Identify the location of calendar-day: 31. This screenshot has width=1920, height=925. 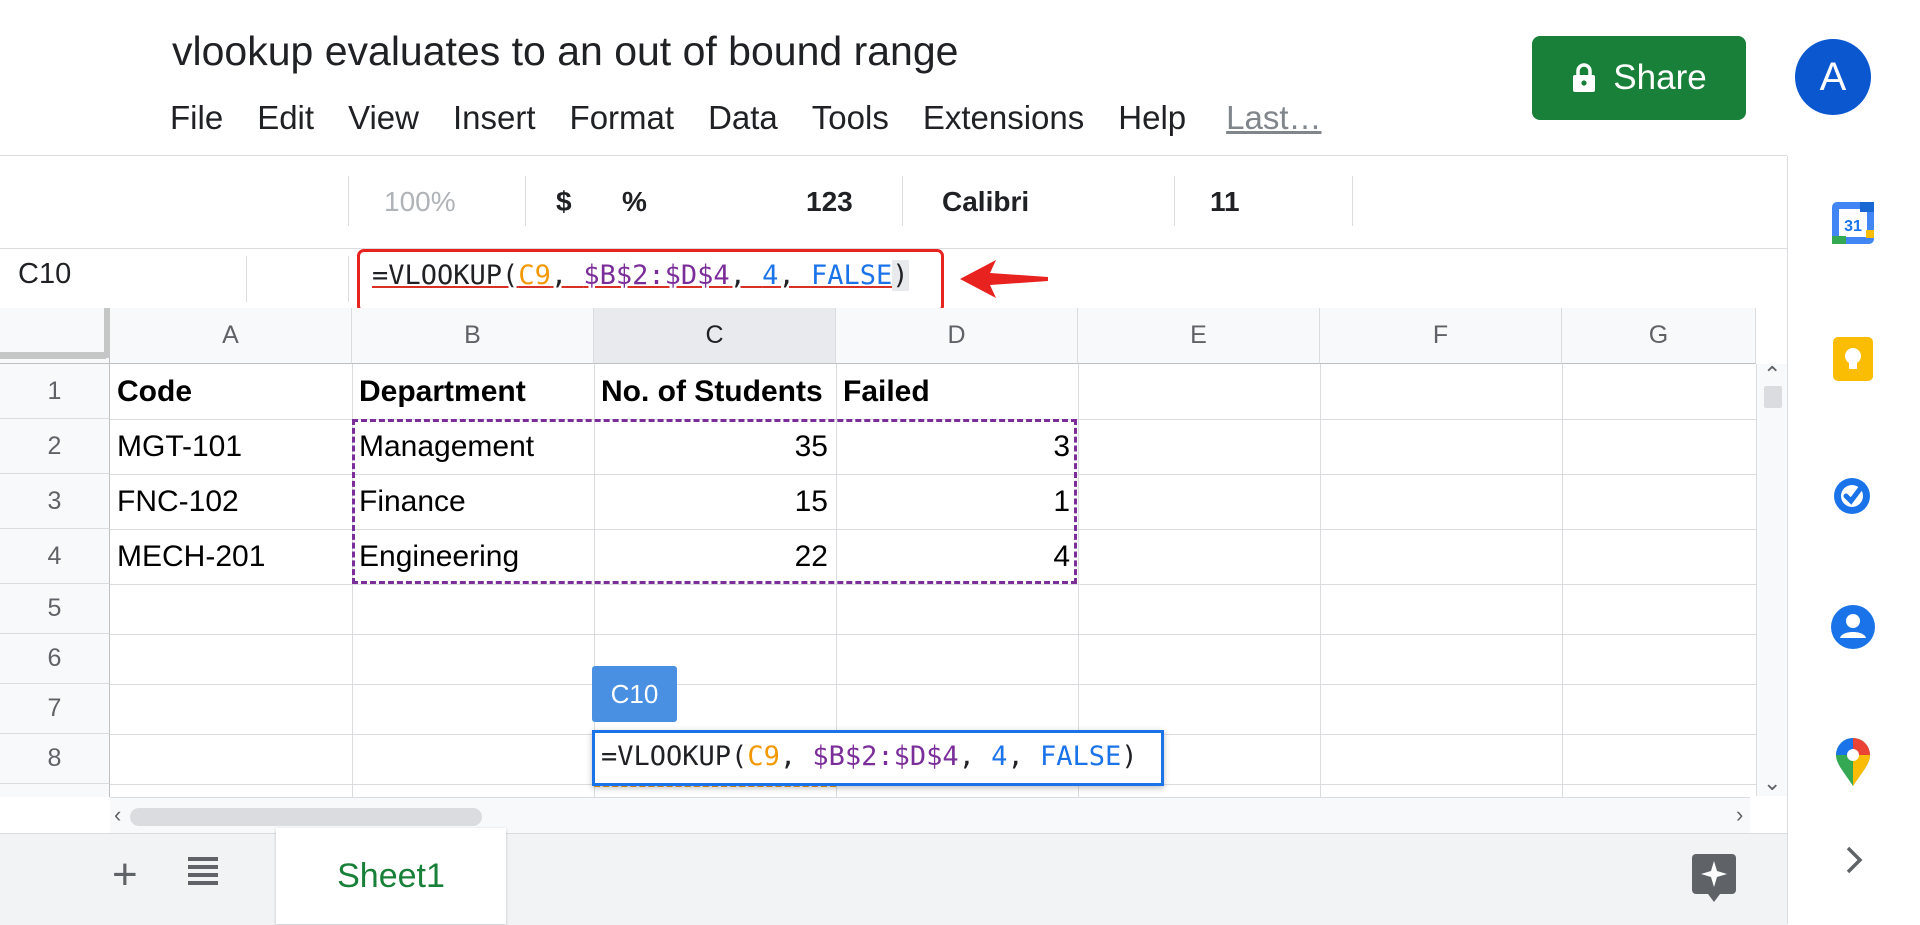
(1853, 226).